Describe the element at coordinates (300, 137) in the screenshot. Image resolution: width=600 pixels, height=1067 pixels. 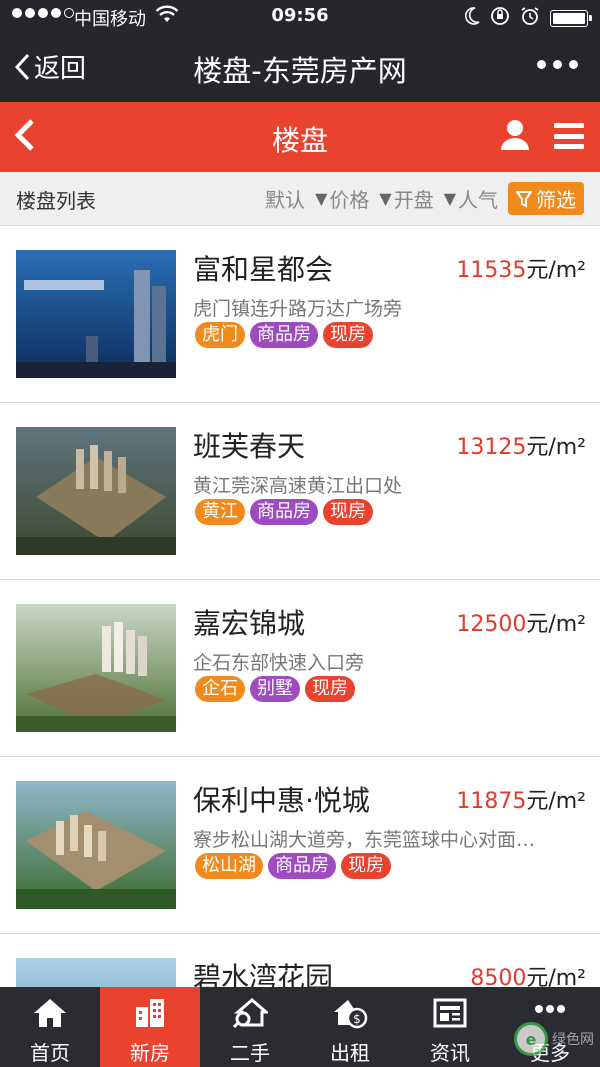
I see `site-header: 楼盘` at that location.